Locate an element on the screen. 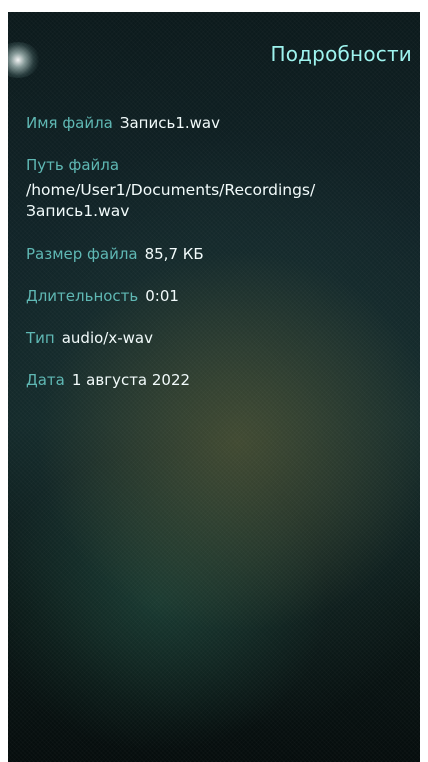 The height and width of the screenshot is (762, 428). file-name-value: Запись1.wav is located at coordinates (169, 123).